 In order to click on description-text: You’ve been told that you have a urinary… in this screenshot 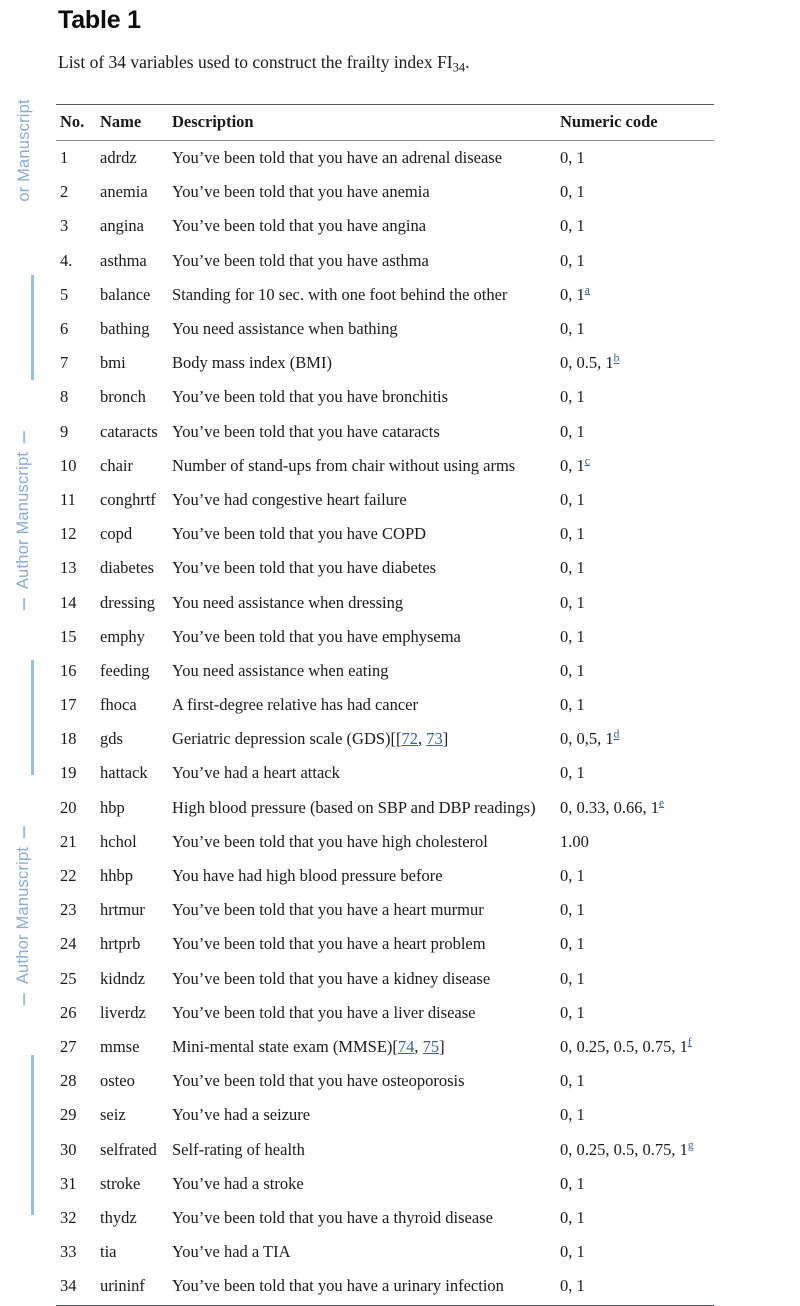, I will do `click(338, 1286)`.